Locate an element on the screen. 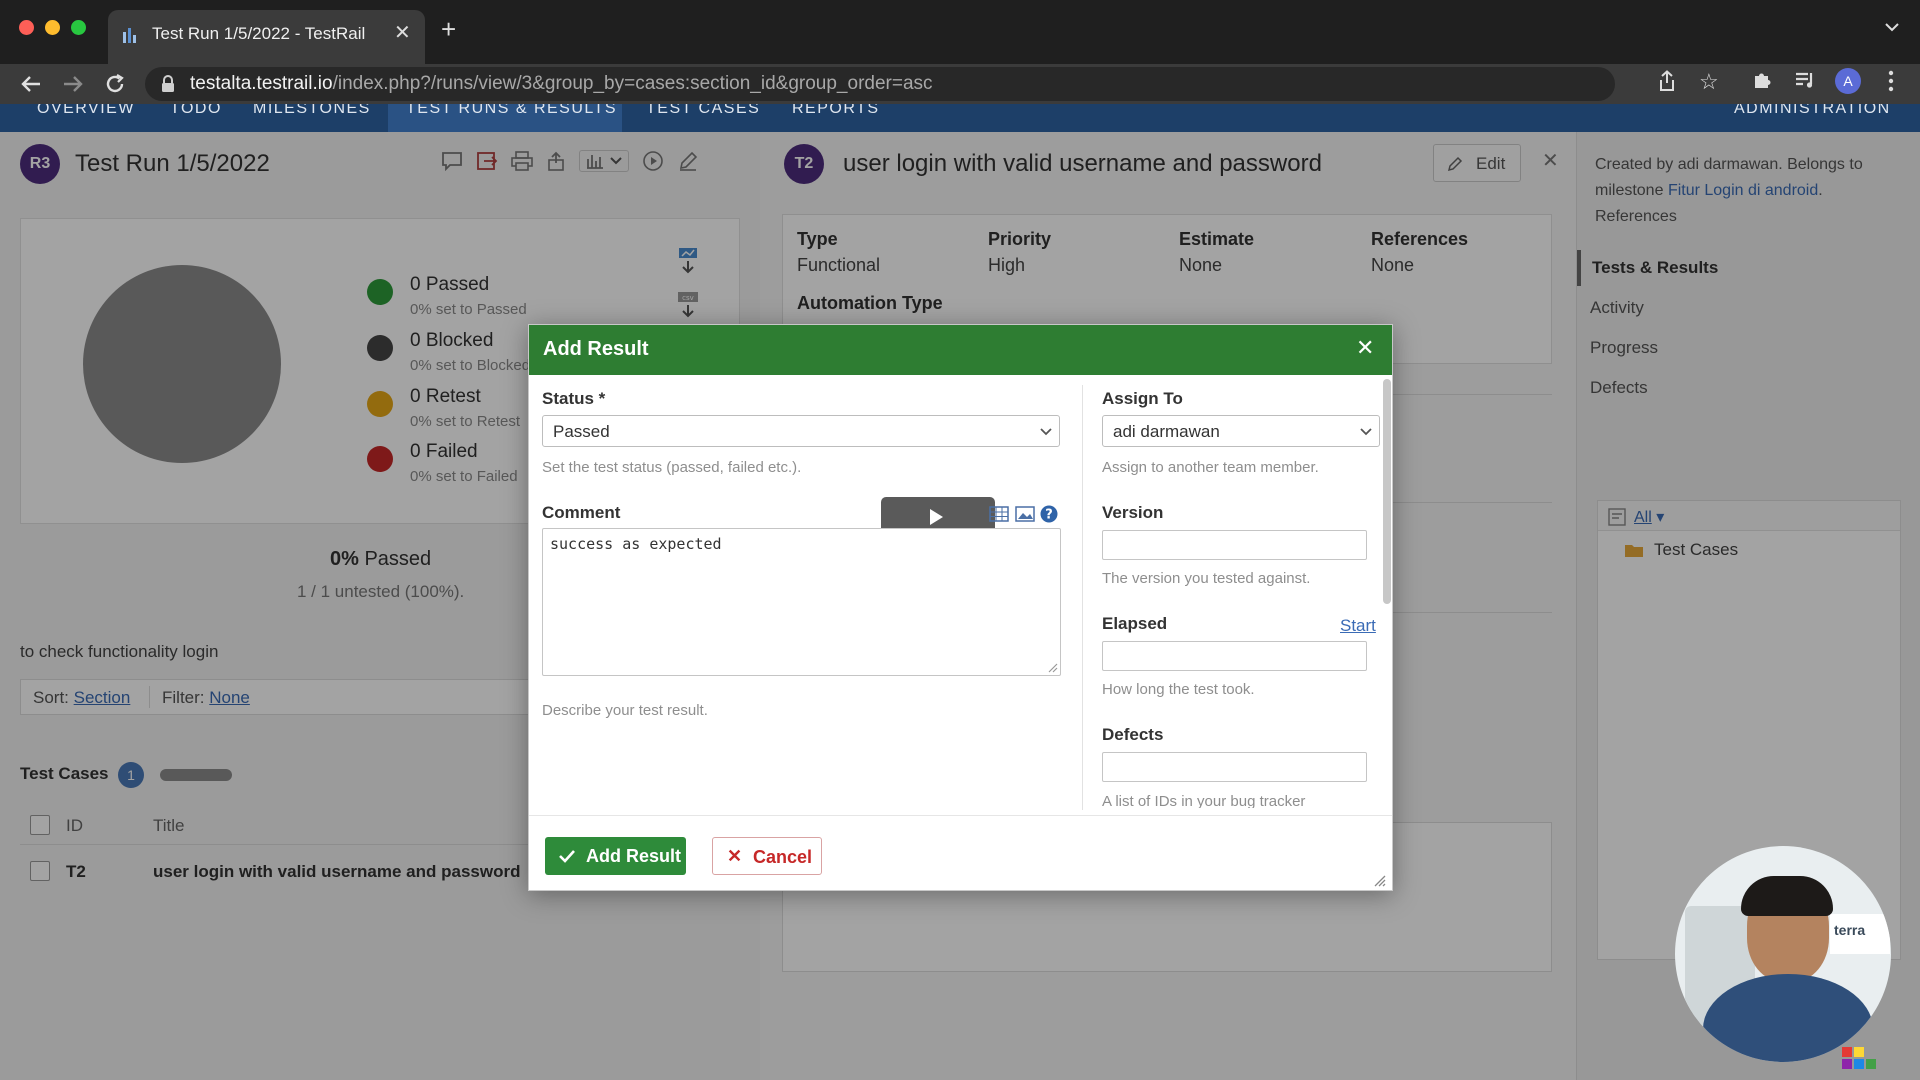 The height and width of the screenshot is (1080, 1920). defects-help: A list of IDs in your bug tracker is located at coordinates (1204, 800).